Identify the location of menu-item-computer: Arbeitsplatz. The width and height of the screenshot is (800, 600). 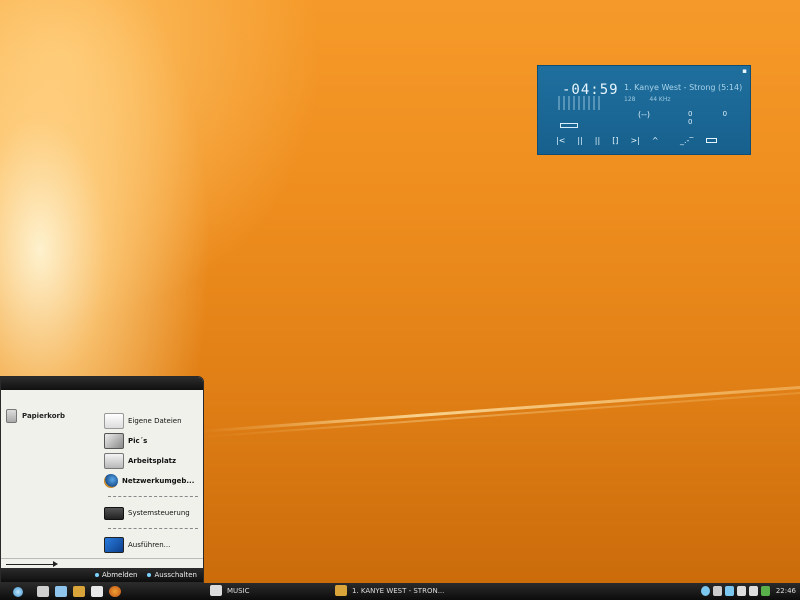
(153, 461).